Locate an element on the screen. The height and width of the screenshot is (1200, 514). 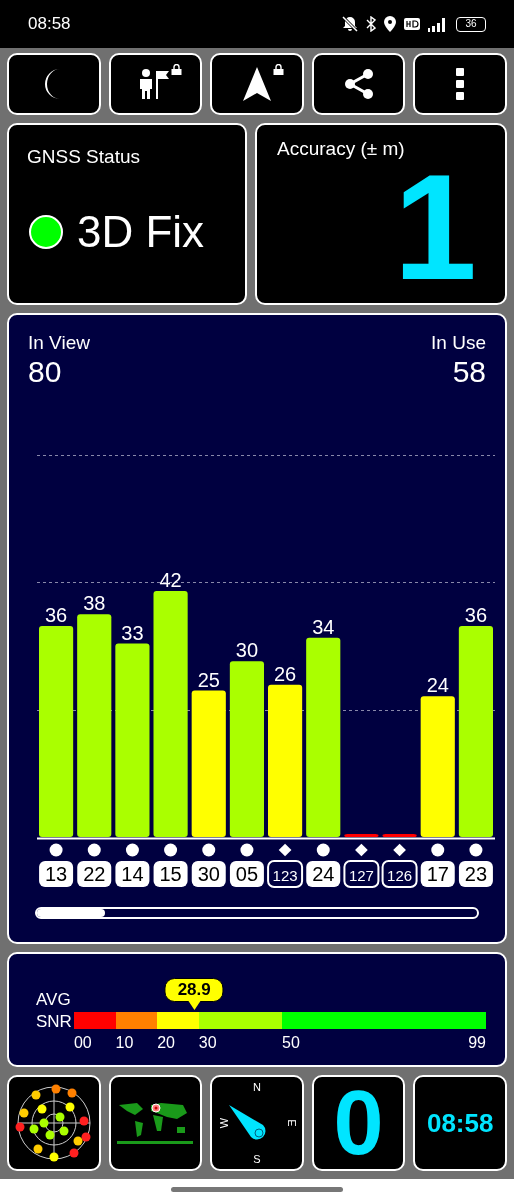
satellite-id: 123 is located at coordinates (285, 874).